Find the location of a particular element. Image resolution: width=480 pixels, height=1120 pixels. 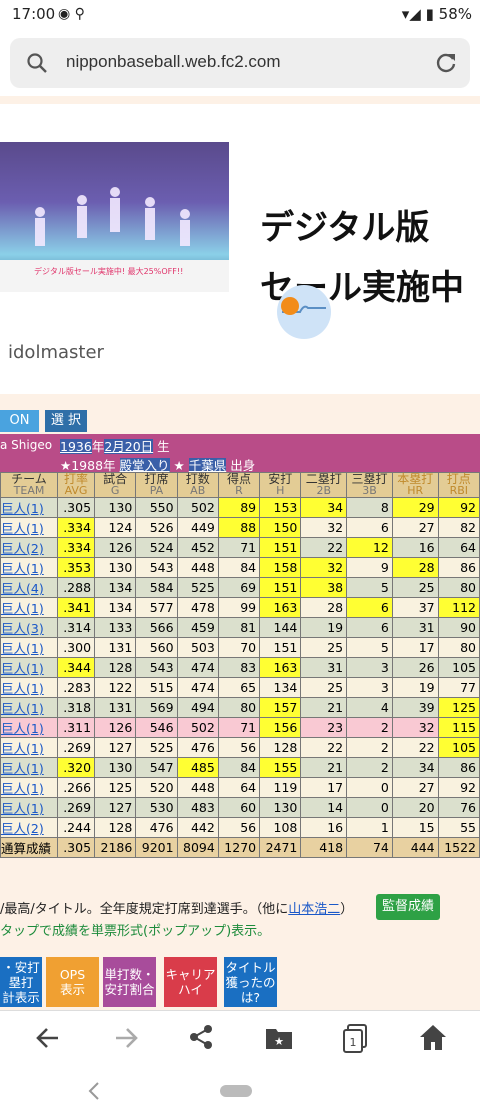

table-row: 巨人(3) .314 133 566 459 81 144 19 6 31 90 is located at coordinates (240, 627).